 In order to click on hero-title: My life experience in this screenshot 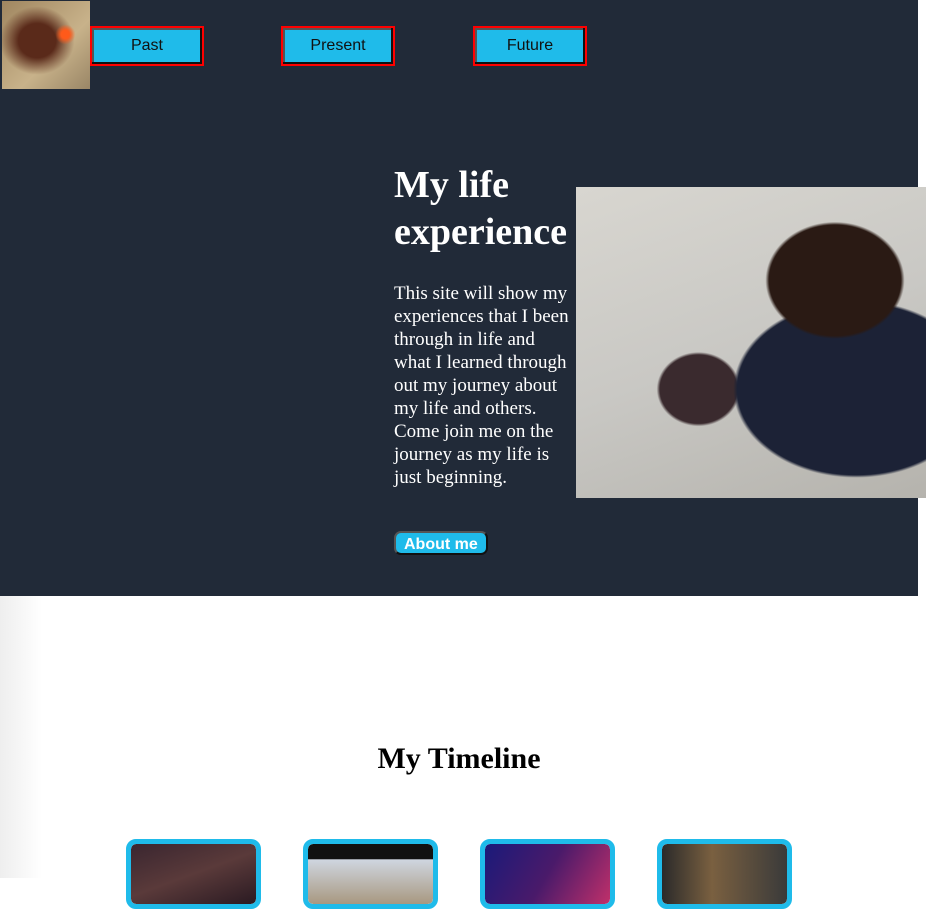, I will do `click(481, 208)`.